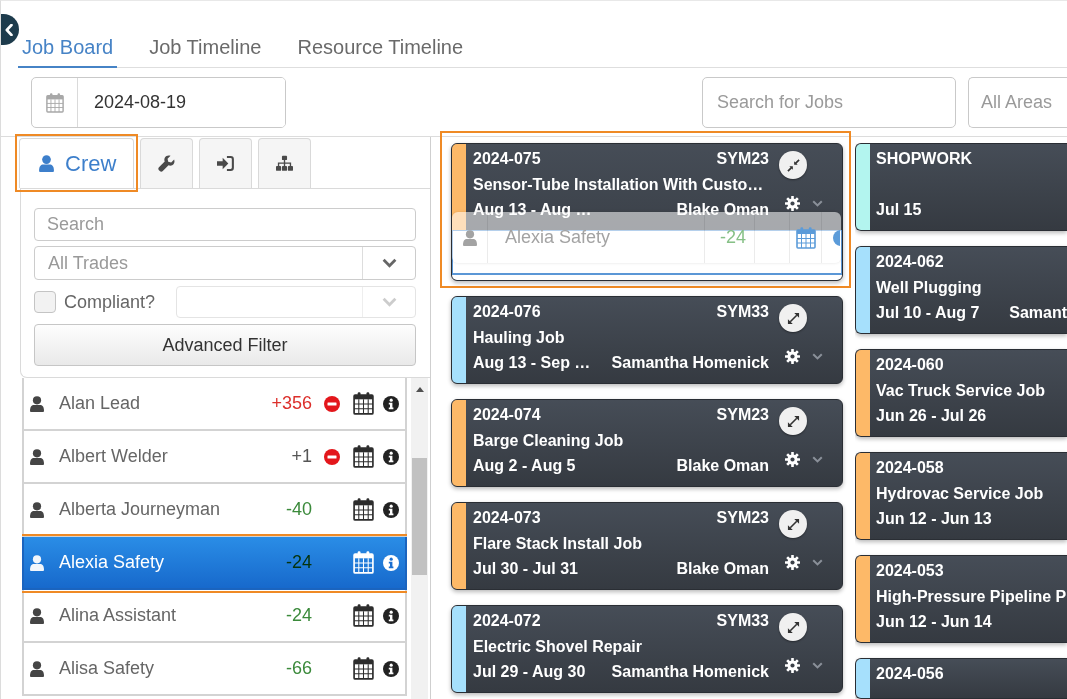 The height and width of the screenshot is (699, 1067). I want to click on job-id: 2024-058, so click(910, 468).